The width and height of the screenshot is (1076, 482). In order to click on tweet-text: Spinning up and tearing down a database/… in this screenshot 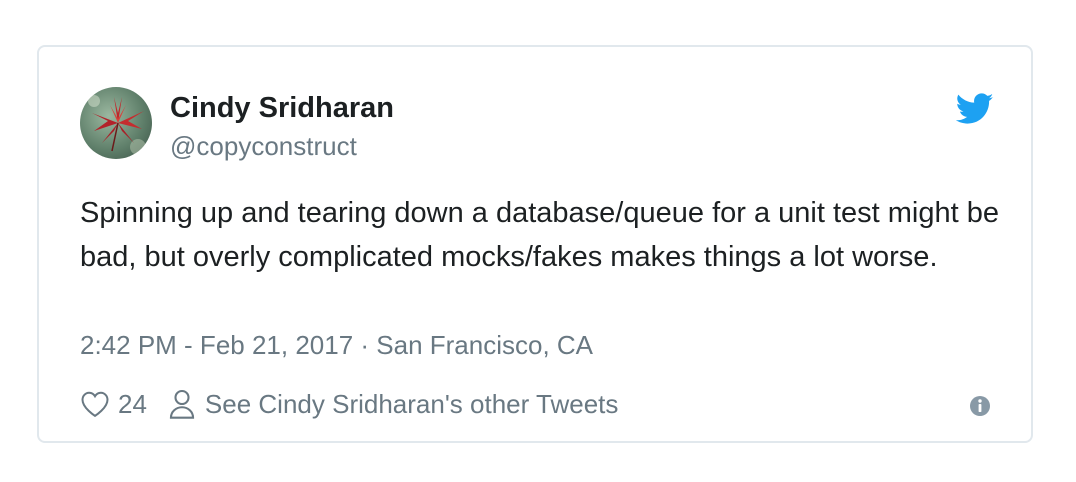, I will do `click(539, 235)`.